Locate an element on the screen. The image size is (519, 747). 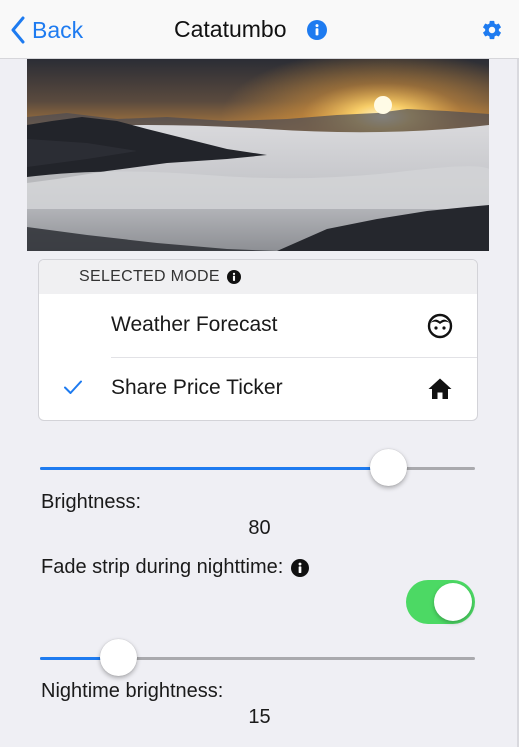
night-brightness-slider is located at coordinates (257, 658).